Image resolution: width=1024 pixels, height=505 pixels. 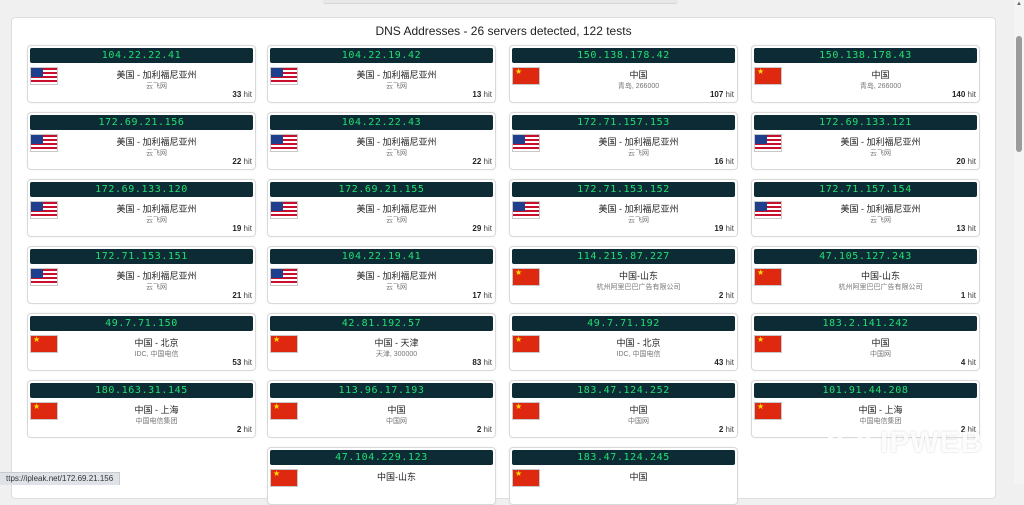 I want to click on server-ip: 172.69.133.120, so click(x=141, y=189).